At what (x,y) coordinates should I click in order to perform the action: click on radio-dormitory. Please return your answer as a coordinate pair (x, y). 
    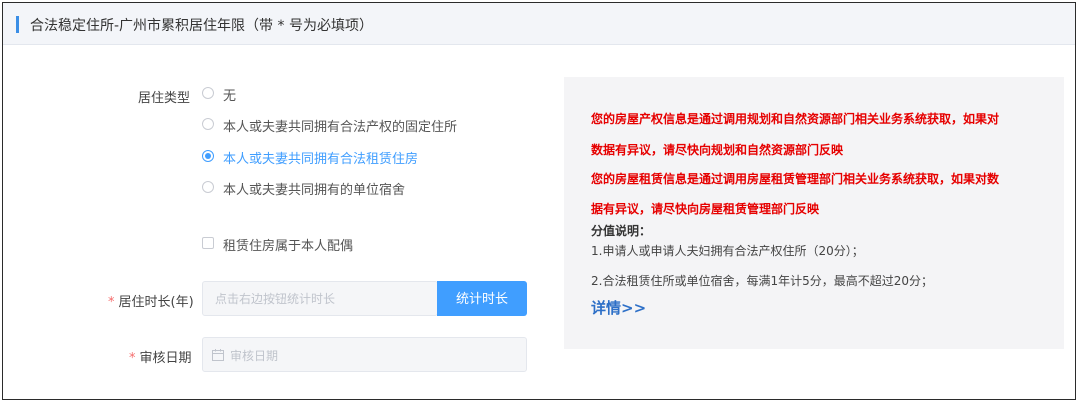
    Looking at the image, I should click on (208, 187).